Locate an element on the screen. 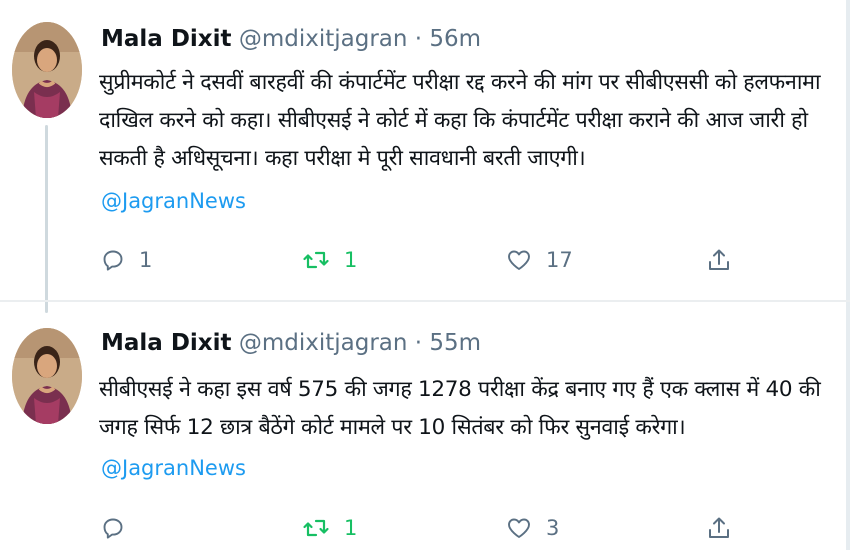 This screenshot has width=850, height=550. reply-button is located at coordinates (120, 528).